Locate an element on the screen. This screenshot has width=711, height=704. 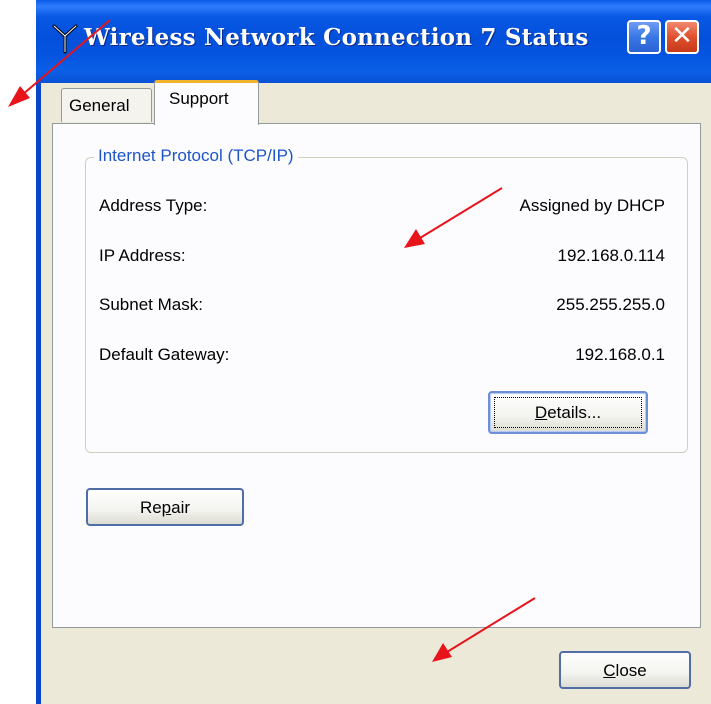
tab-general-label: General is located at coordinates (99, 105).